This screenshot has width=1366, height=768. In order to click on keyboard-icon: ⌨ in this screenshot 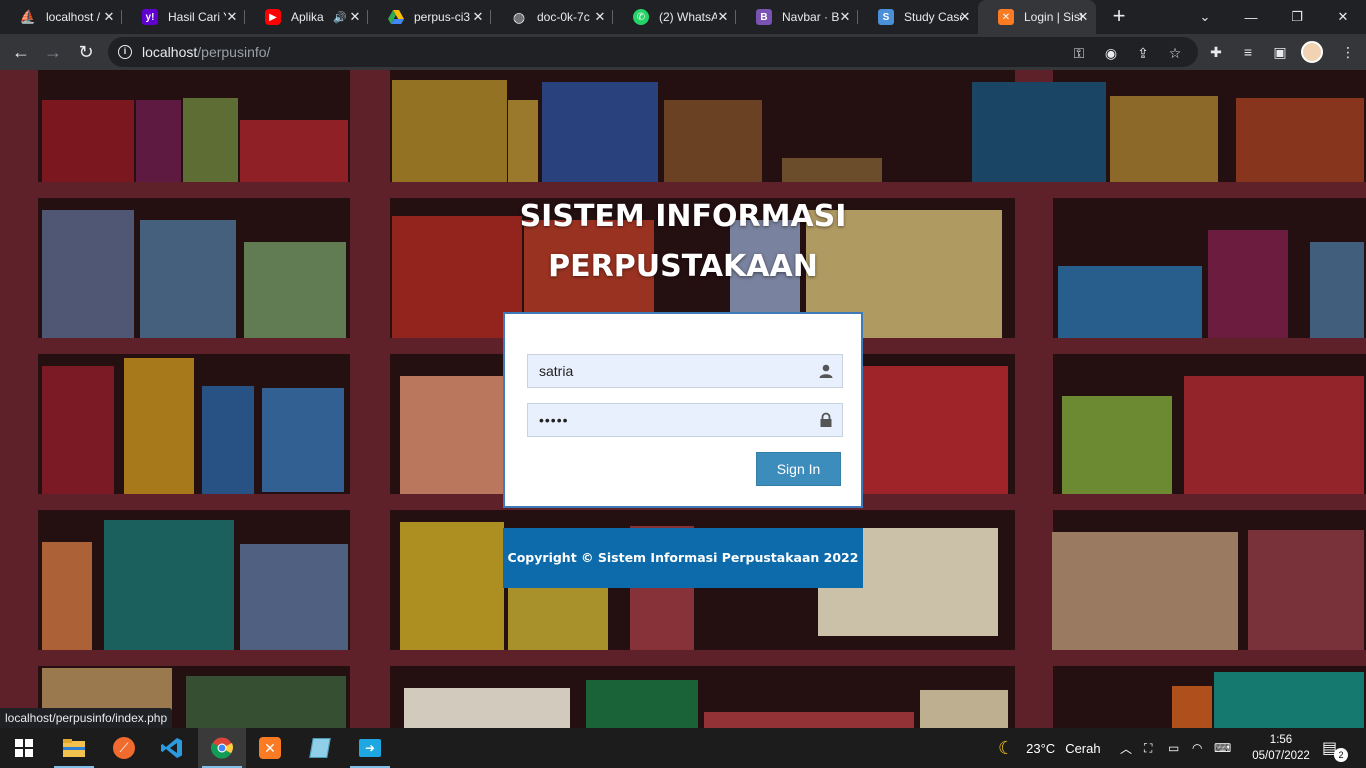, I will do `click(1222, 748)`.